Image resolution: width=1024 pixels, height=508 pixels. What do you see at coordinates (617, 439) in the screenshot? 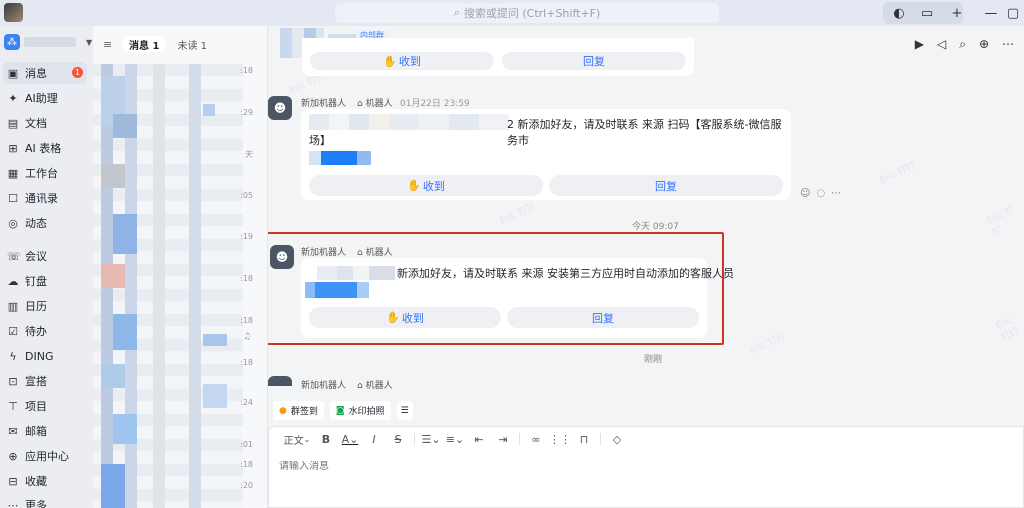
I see `clear-format-icon: ◇` at bounding box center [617, 439].